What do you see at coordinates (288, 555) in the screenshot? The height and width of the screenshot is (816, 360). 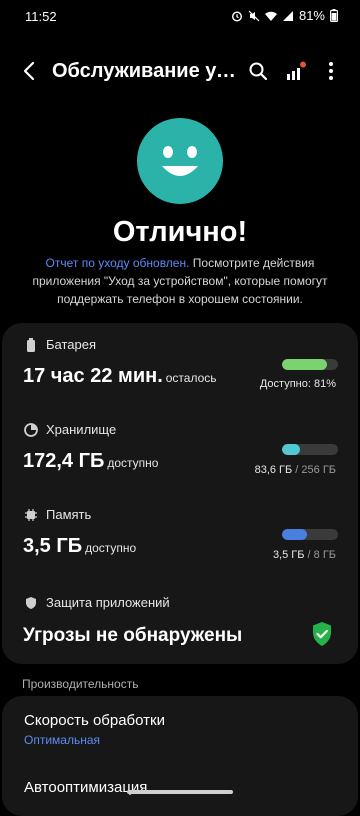 I see `memory-used: 3,5 ГБ` at bounding box center [288, 555].